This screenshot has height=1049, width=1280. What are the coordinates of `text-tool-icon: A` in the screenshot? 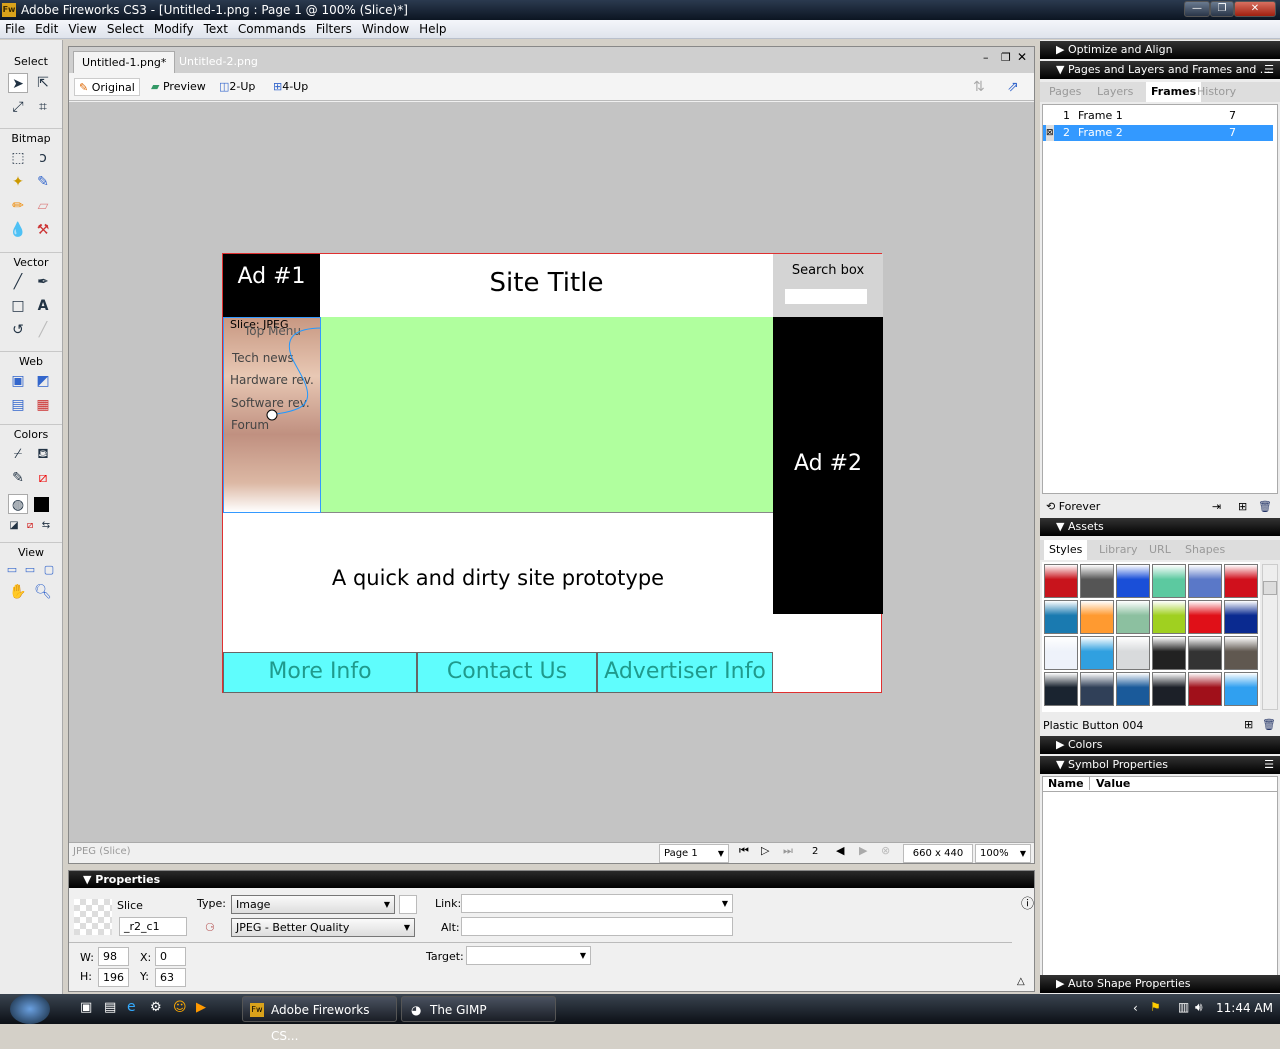 It's located at (43, 306).